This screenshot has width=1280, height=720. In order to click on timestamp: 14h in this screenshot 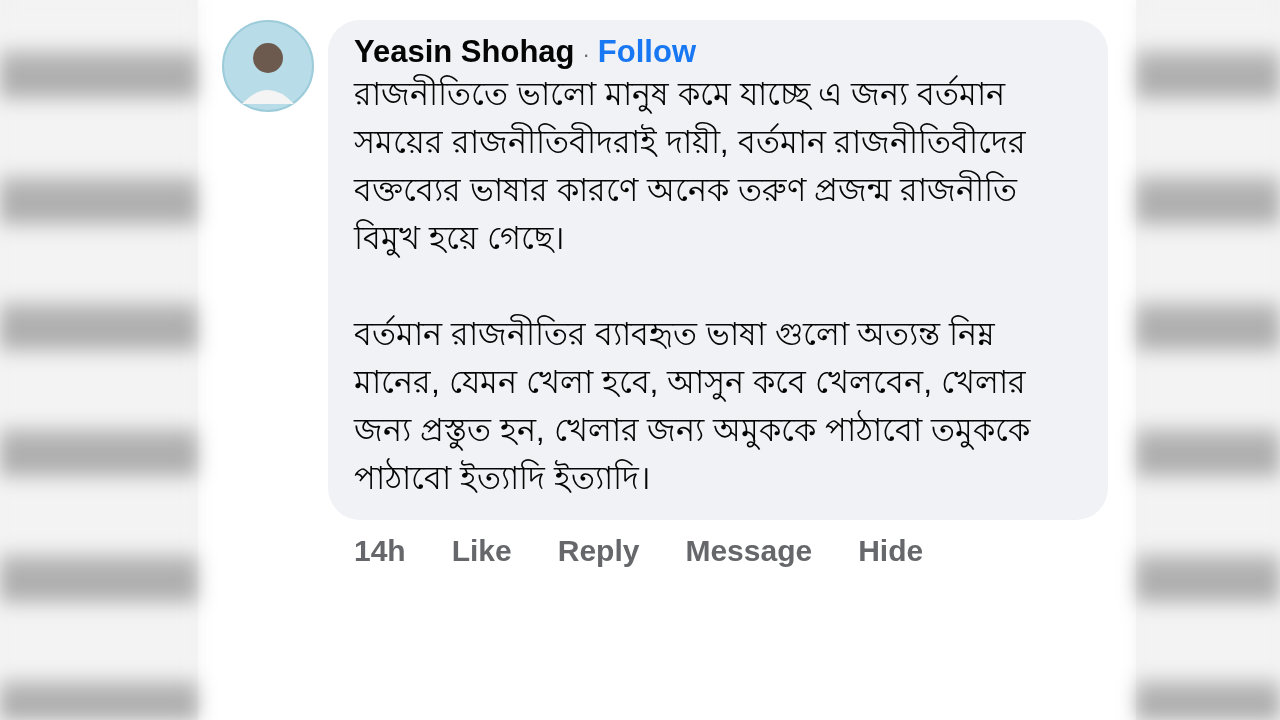, I will do `click(380, 551)`.